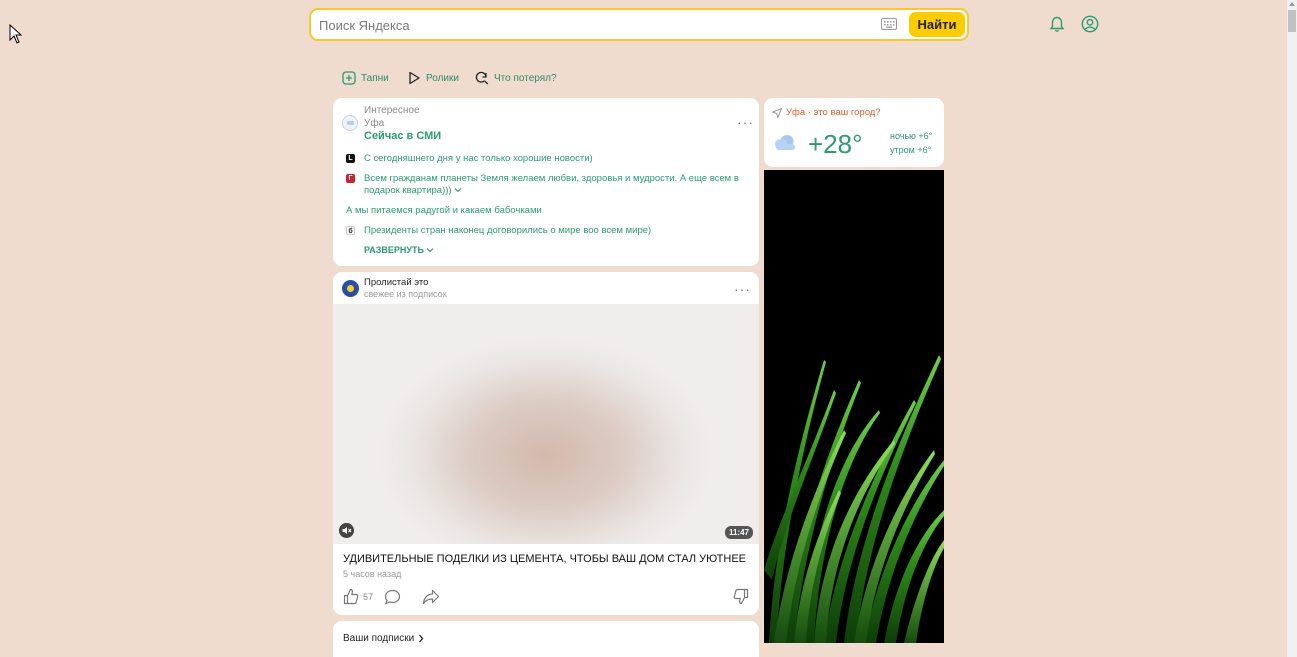  I want to click on expand-button: РАЗВЕРНУТЬ, so click(399, 250).